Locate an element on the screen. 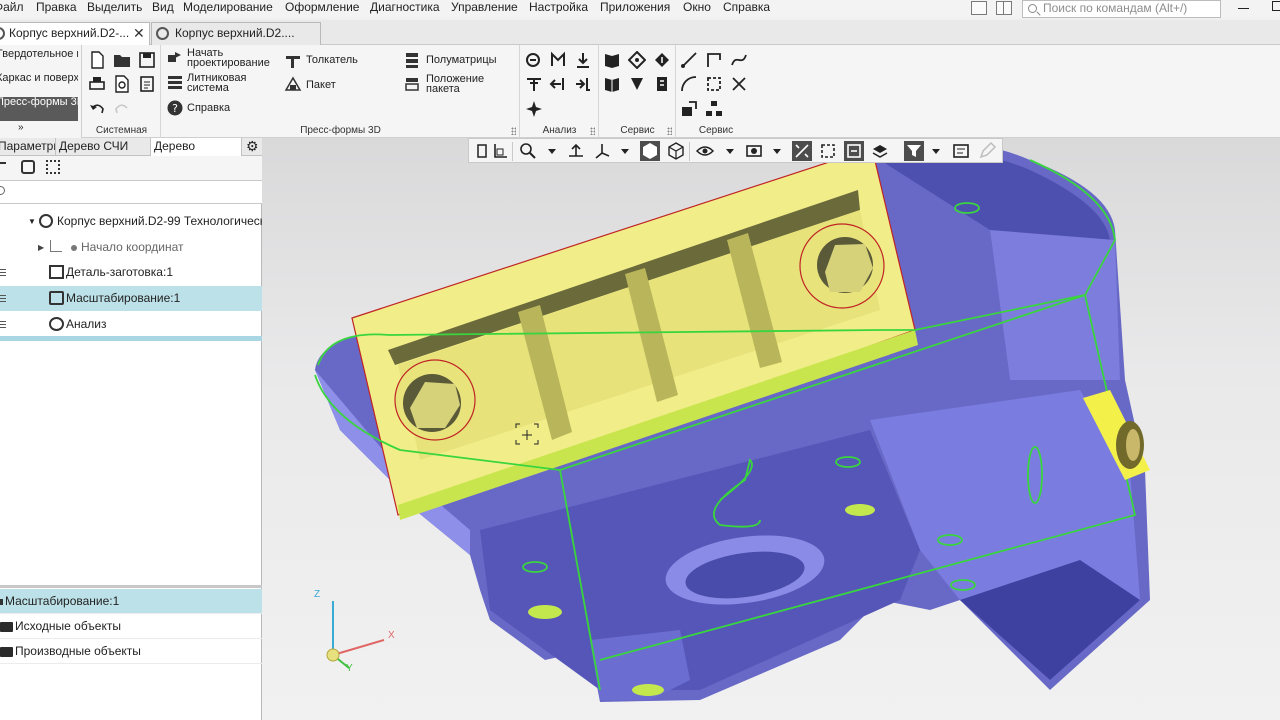 The image size is (1280, 720). print-icon is located at coordinates (97, 84).